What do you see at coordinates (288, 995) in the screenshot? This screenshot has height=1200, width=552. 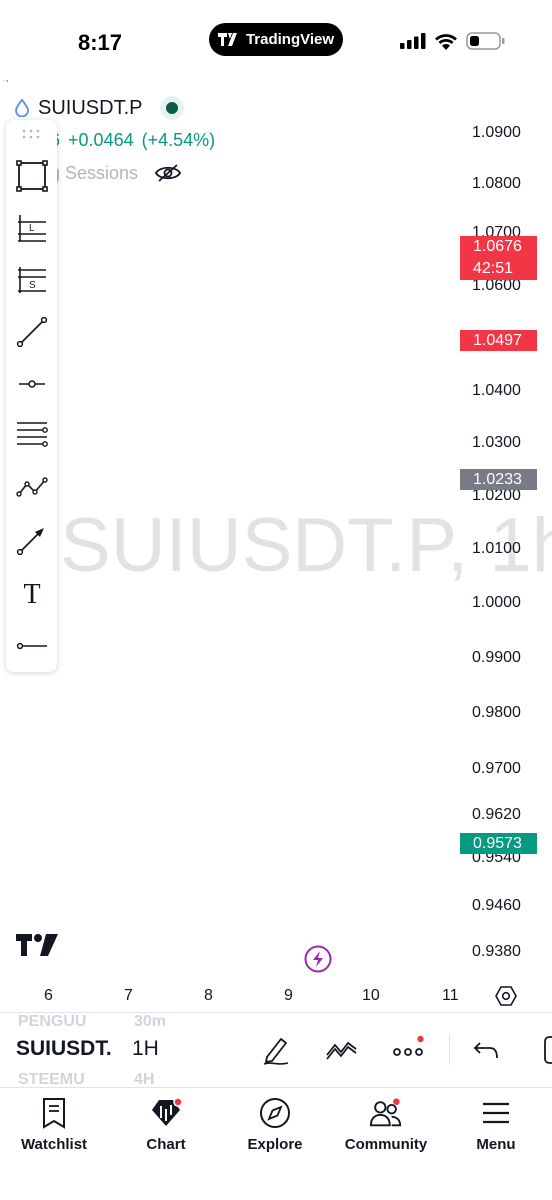 I see `time-axis-tick: 9` at bounding box center [288, 995].